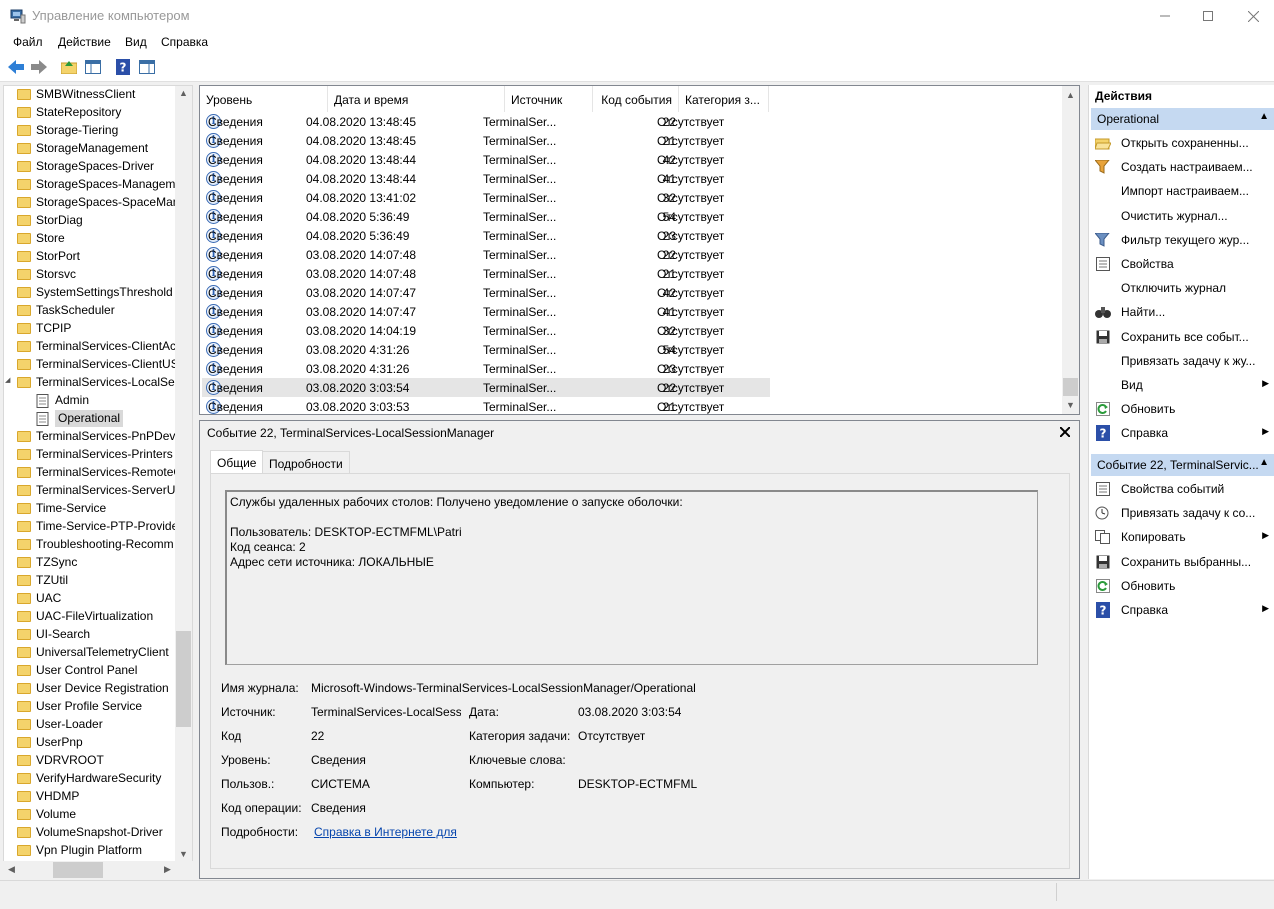 This screenshot has height=909, width=1274. I want to click on code-value: 22, so click(317, 736).